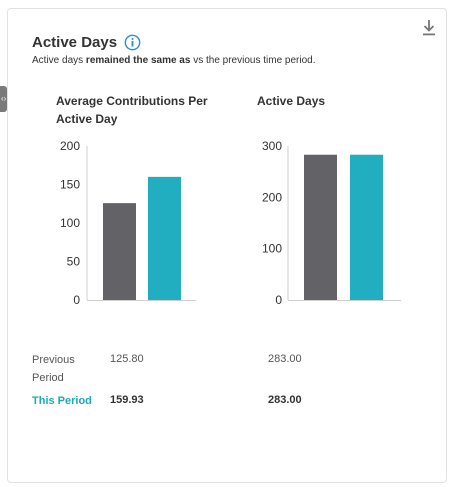  What do you see at coordinates (272, 197) in the screenshot?
I see `y-tick-label-active-days: 200` at bounding box center [272, 197].